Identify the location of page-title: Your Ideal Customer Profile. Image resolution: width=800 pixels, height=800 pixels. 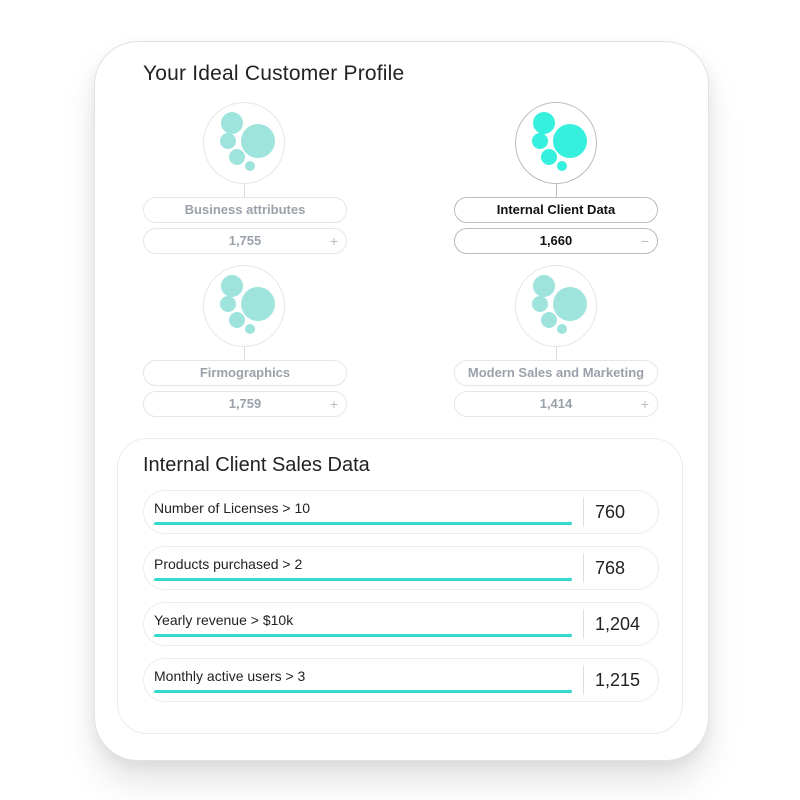
(274, 73).